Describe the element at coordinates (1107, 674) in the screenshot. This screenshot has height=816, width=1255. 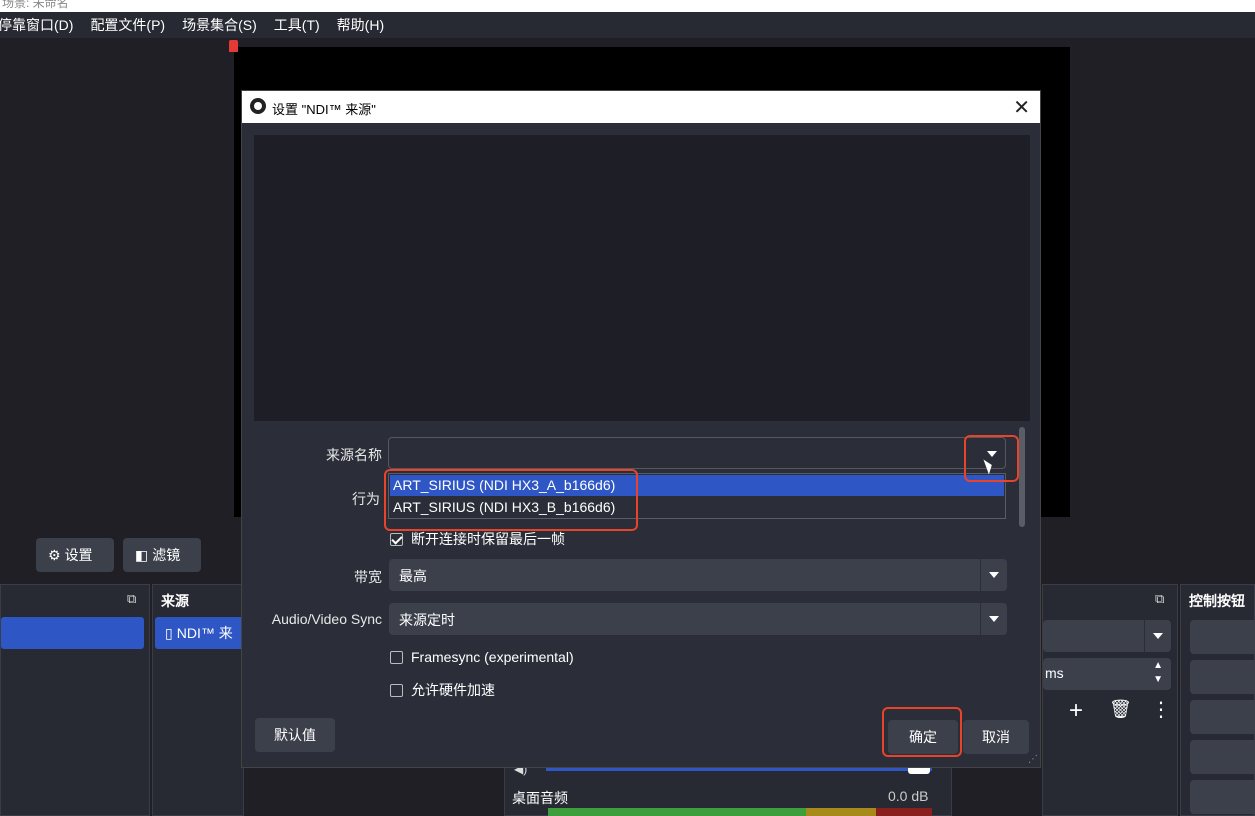
I see `transition-duration-field: ms ▲ ▼` at that location.